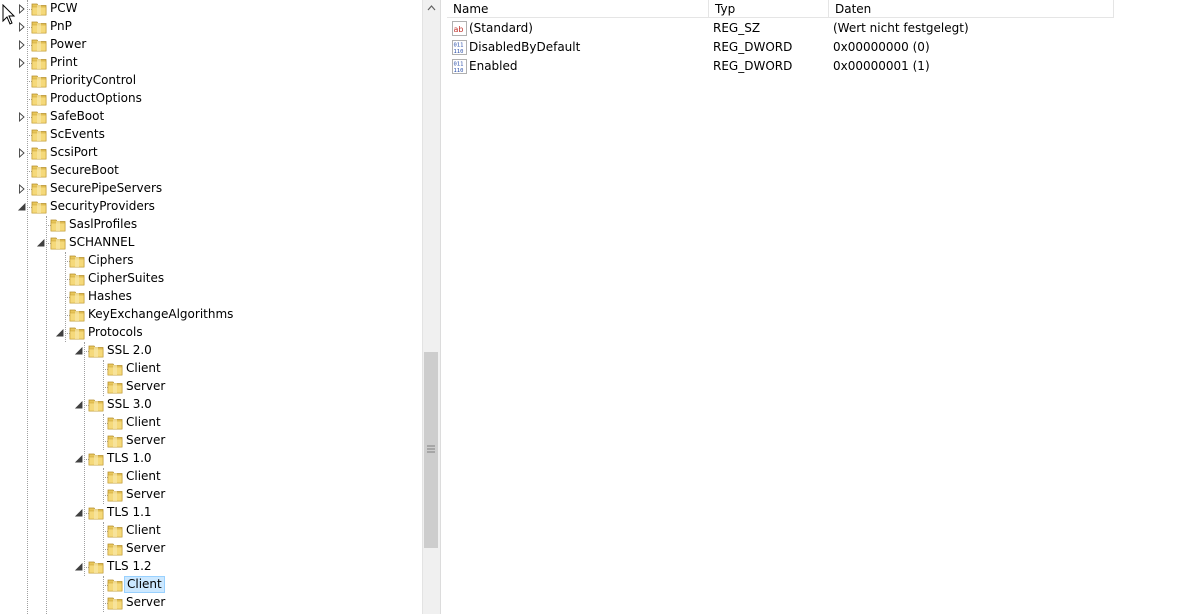 The image size is (1181, 614). Describe the element at coordinates (229, 243) in the screenshot. I see `tree-item: SCHANNEL` at that location.